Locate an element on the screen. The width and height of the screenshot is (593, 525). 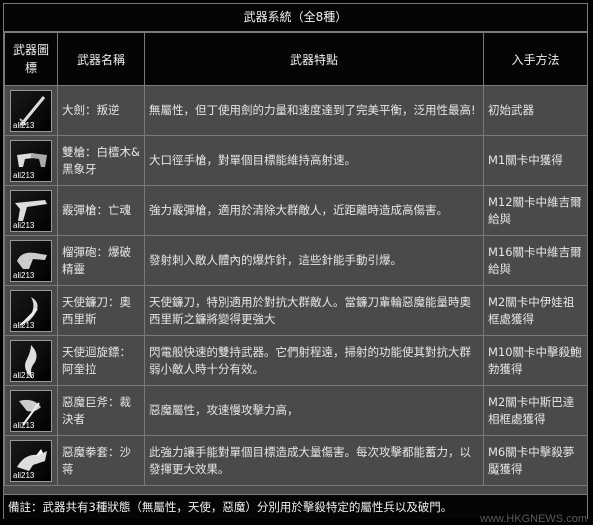
table-title: 武器系統（全8種） is located at coordinates (295, 18).